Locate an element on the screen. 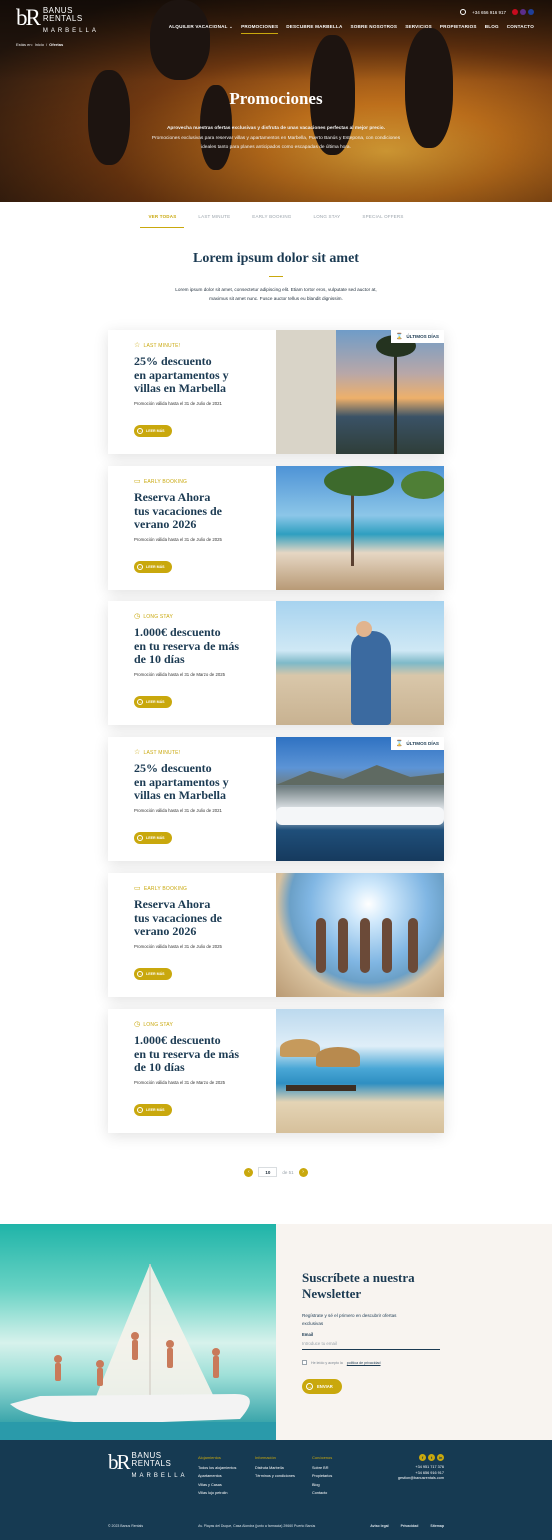 The image size is (552, 1540). privacy-policy-link: política de privacidad is located at coordinates (364, 1363).